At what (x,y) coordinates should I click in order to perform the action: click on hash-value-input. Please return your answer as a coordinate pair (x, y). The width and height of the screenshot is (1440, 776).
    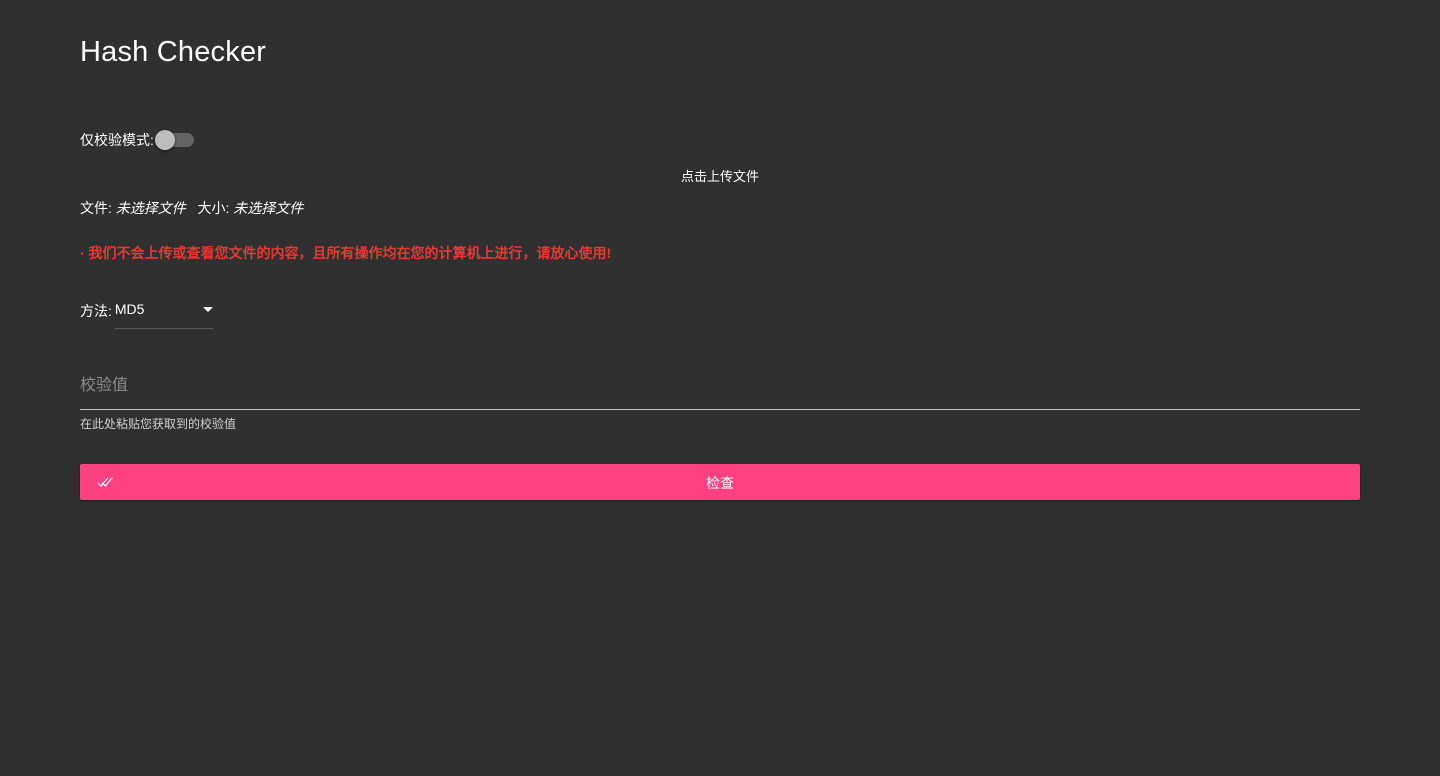
    Looking at the image, I should click on (720, 386).